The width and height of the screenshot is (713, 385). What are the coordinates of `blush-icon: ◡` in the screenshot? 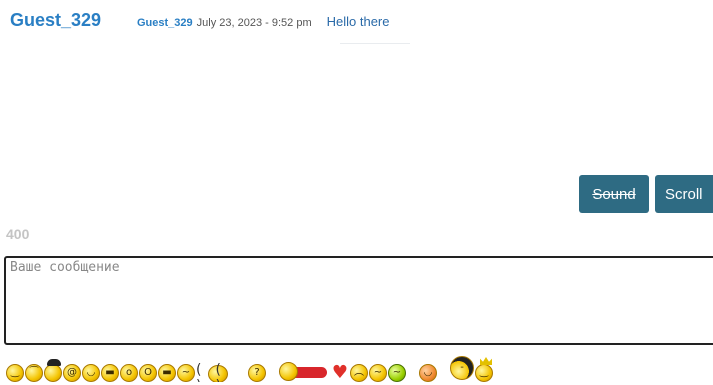 It's located at (428, 373).